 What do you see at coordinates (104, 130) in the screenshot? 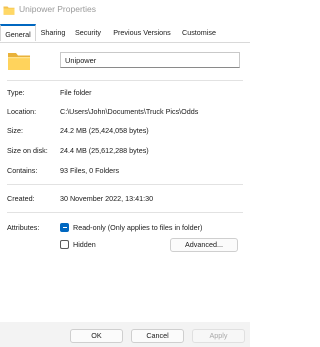
I see `size-value: 24.2 MB (25,424,058 bytes)` at bounding box center [104, 130].